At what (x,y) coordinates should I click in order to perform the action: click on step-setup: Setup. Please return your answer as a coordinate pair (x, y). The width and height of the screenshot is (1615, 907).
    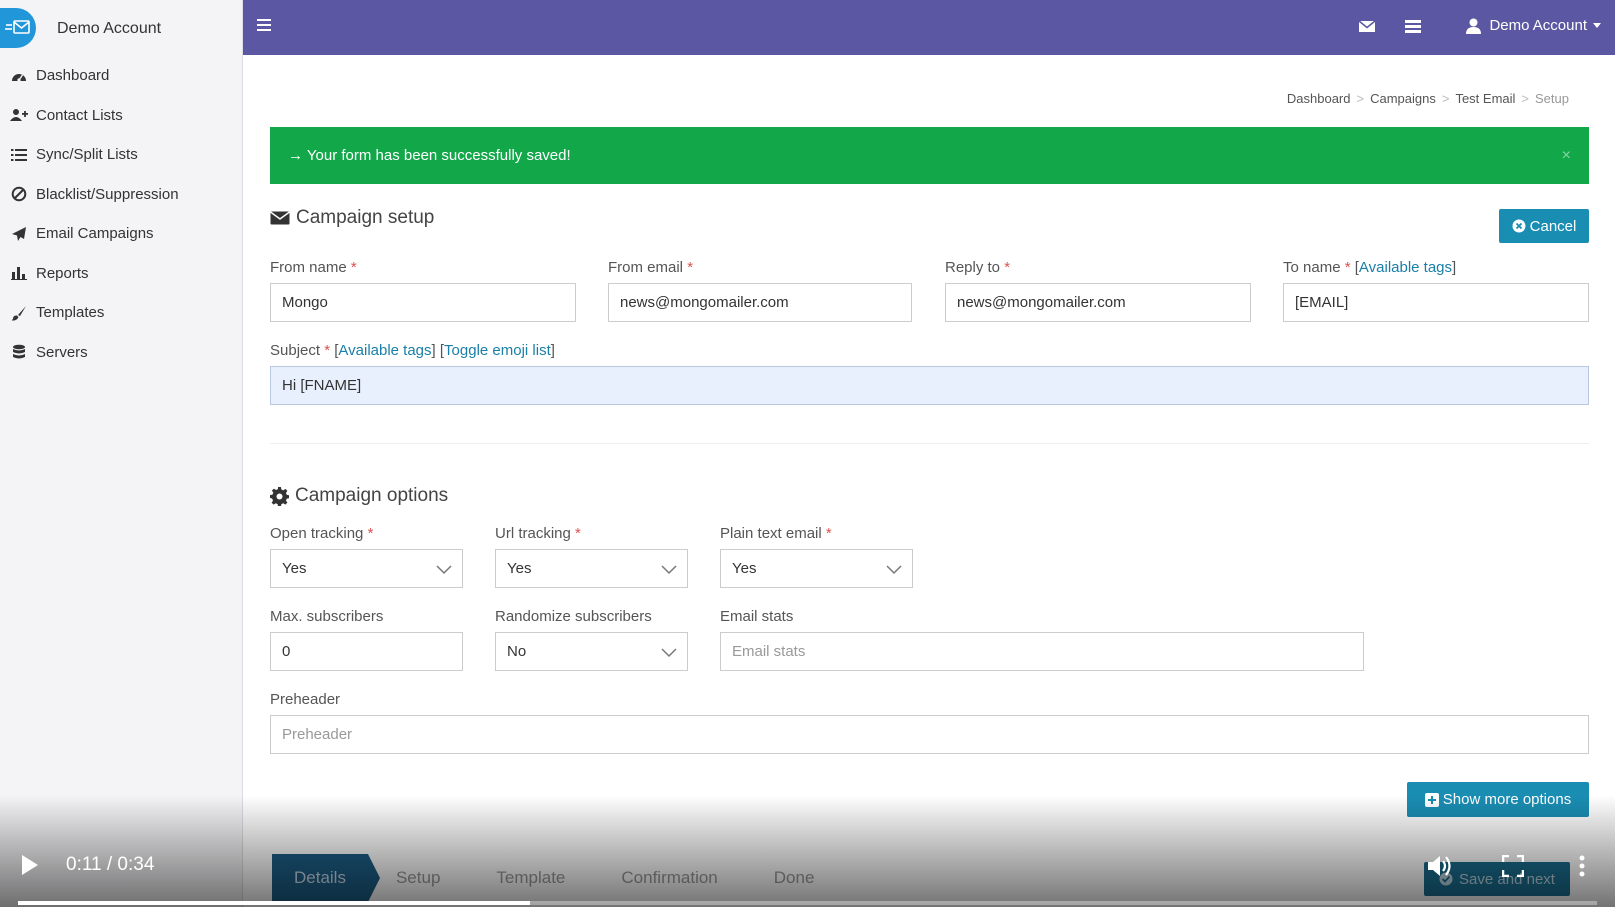
    Looking at the image, I should click on (418, 878).